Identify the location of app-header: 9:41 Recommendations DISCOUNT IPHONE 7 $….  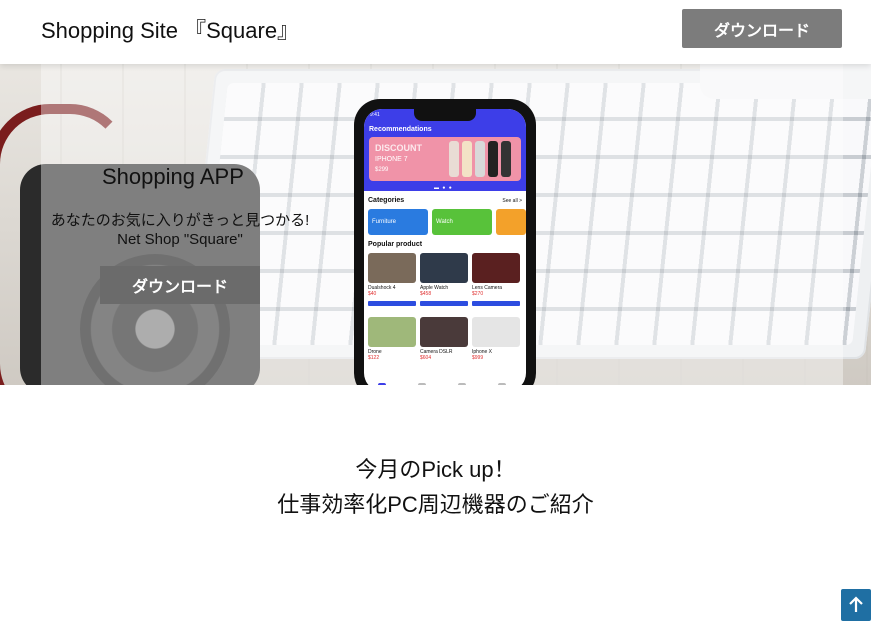
(445, 150).